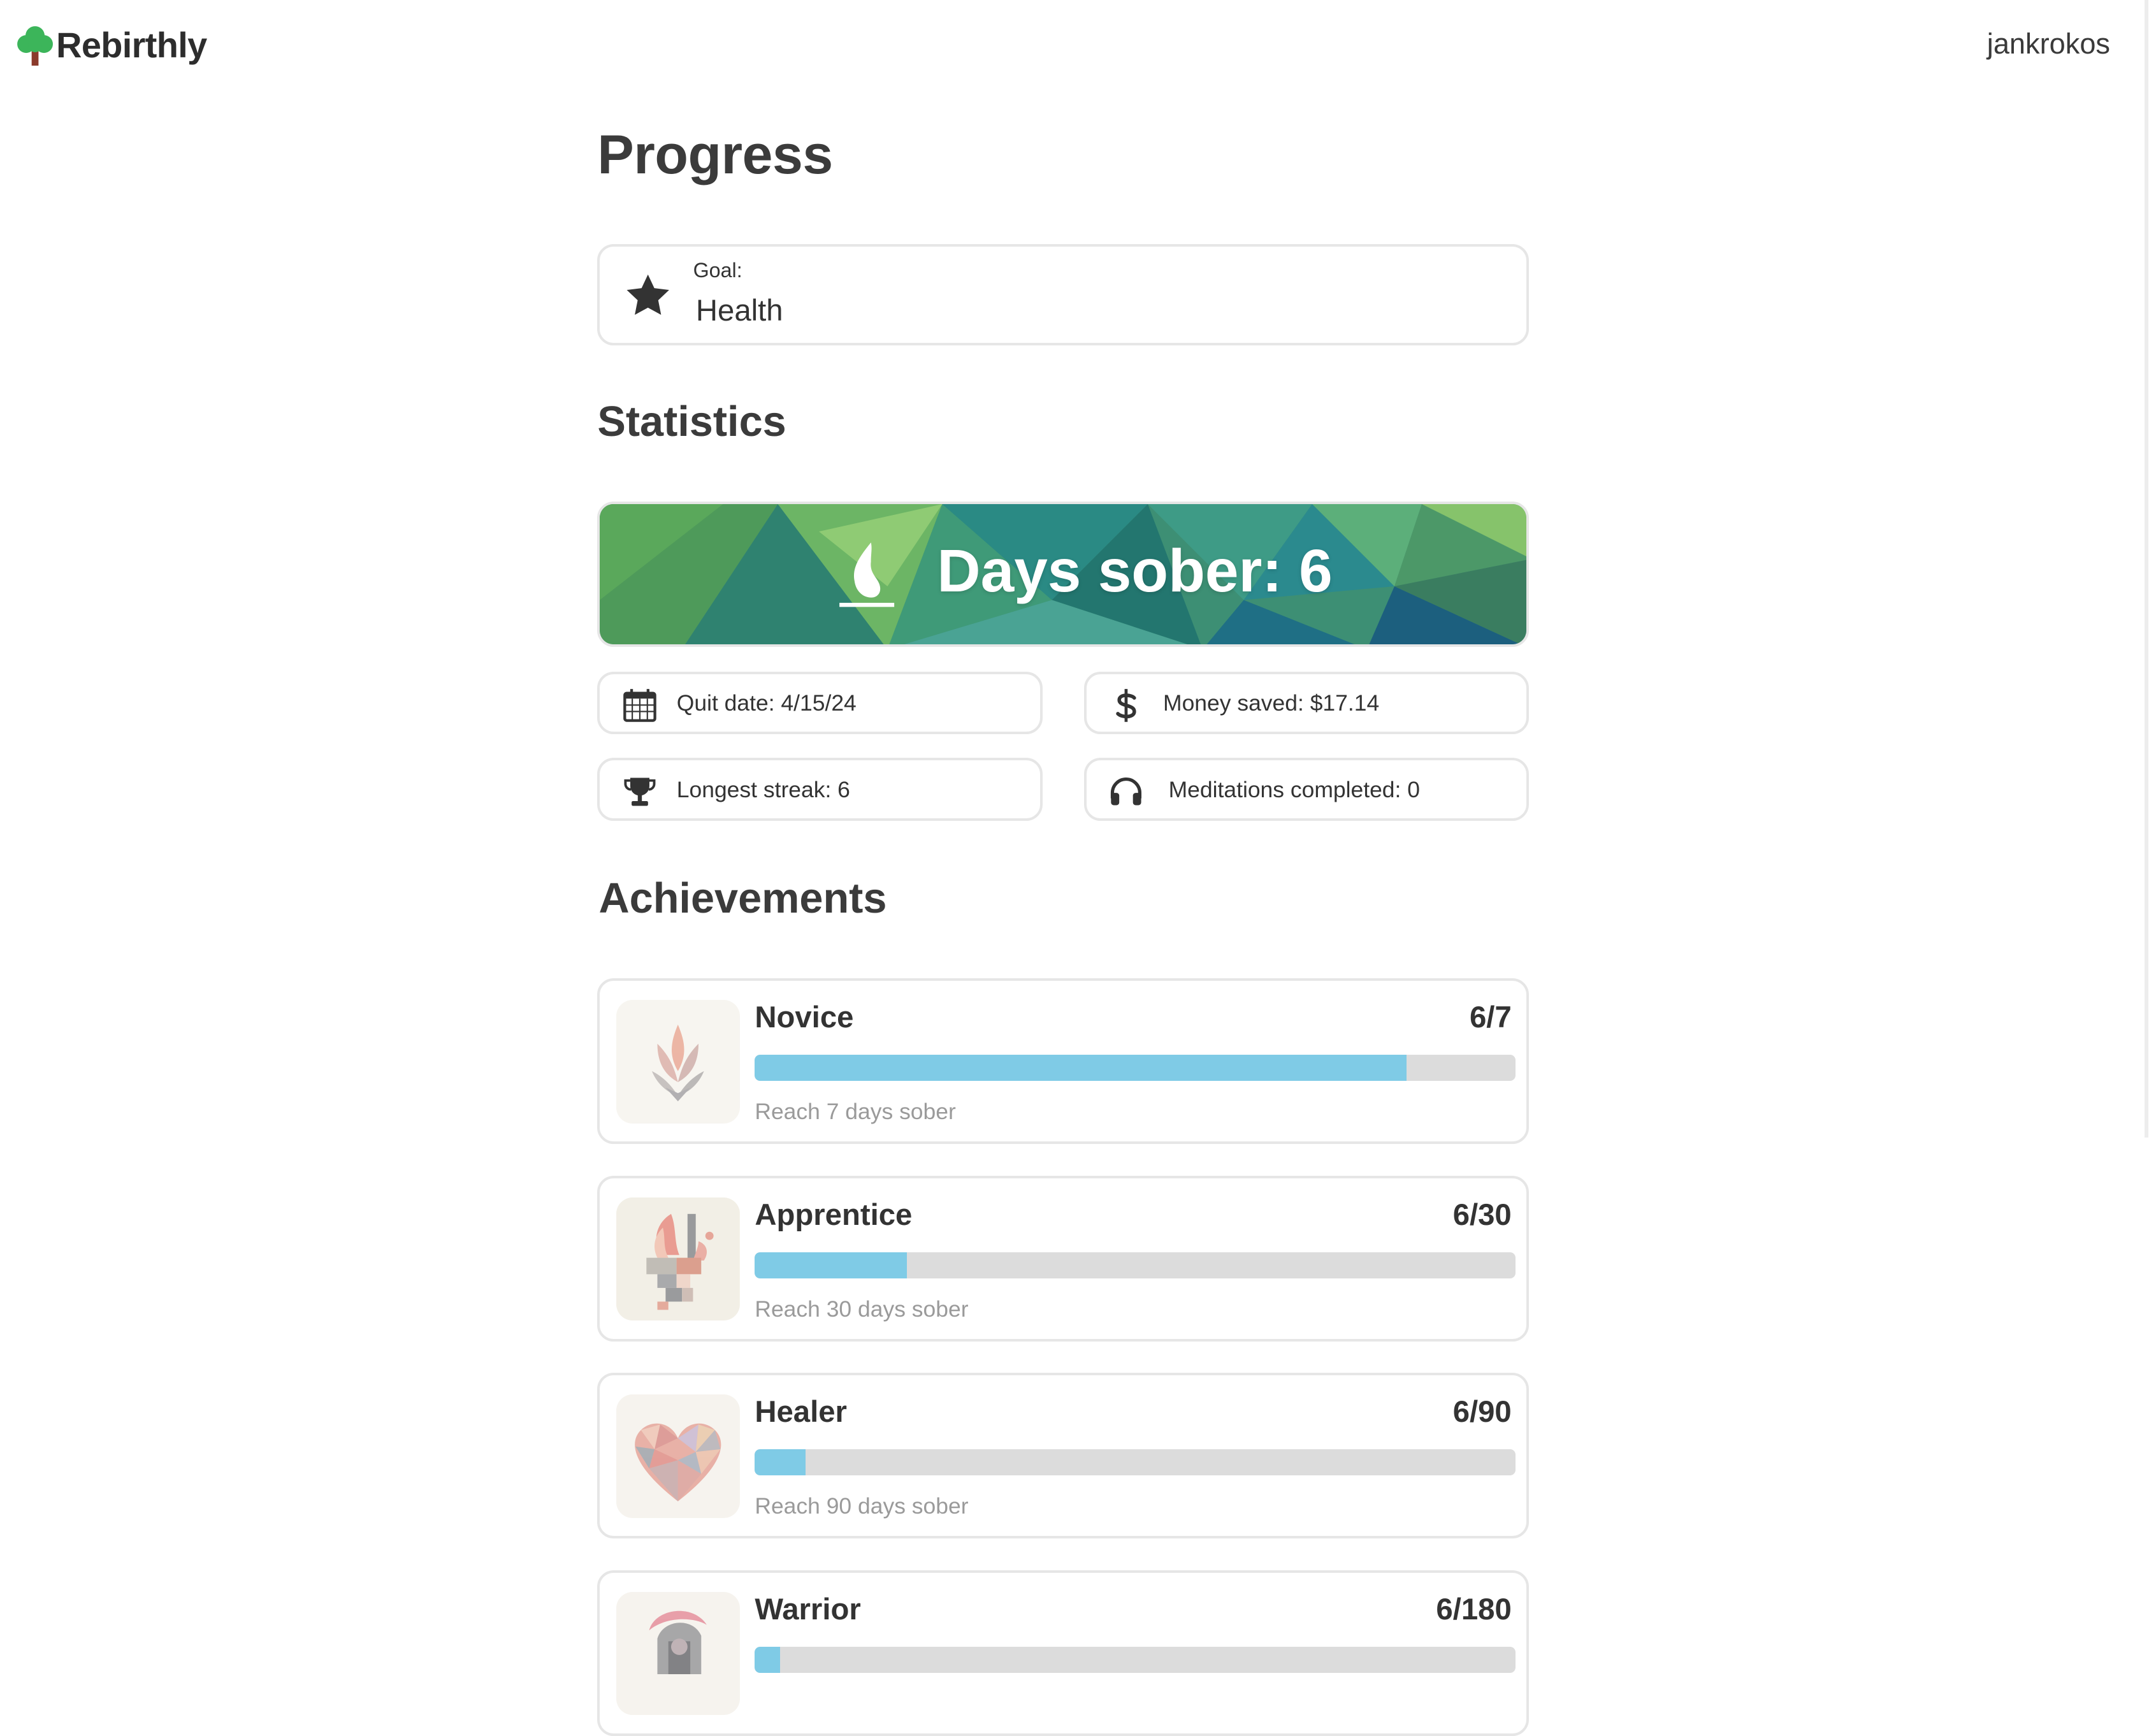 This screenshot has height=1736, width=2149. I want to click on meditations-card: Meditations completed: 0, so click(1307, 789).